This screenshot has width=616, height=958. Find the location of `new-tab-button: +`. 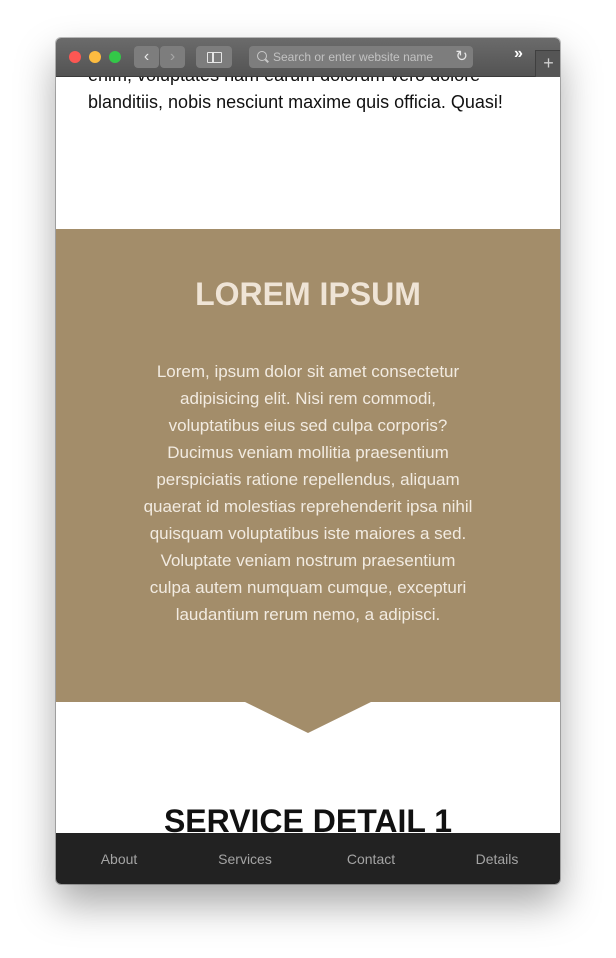

new-tab-button: + is located at coordinates (547, 63).